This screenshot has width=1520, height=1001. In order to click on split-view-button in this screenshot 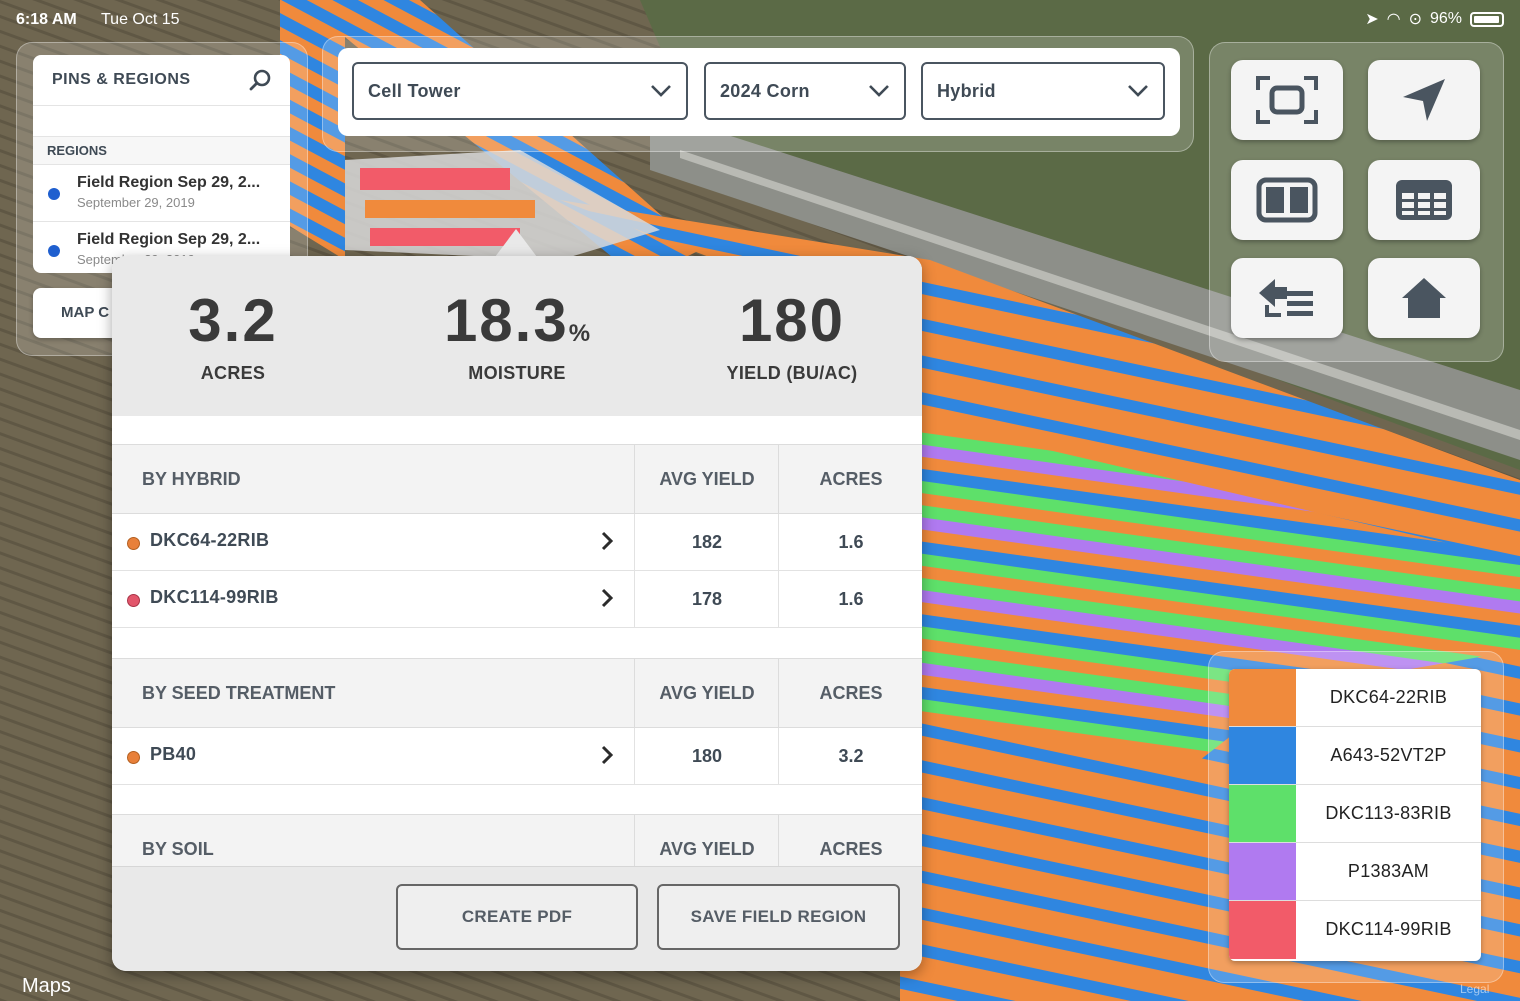, I will do `click(1287, 200)`.